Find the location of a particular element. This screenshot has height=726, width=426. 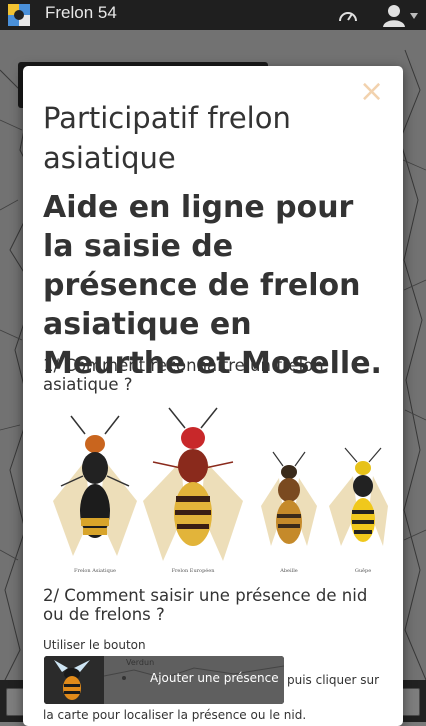

caption-asian-hornet: Frelon Asiatique is located at coordinates (95, 571).